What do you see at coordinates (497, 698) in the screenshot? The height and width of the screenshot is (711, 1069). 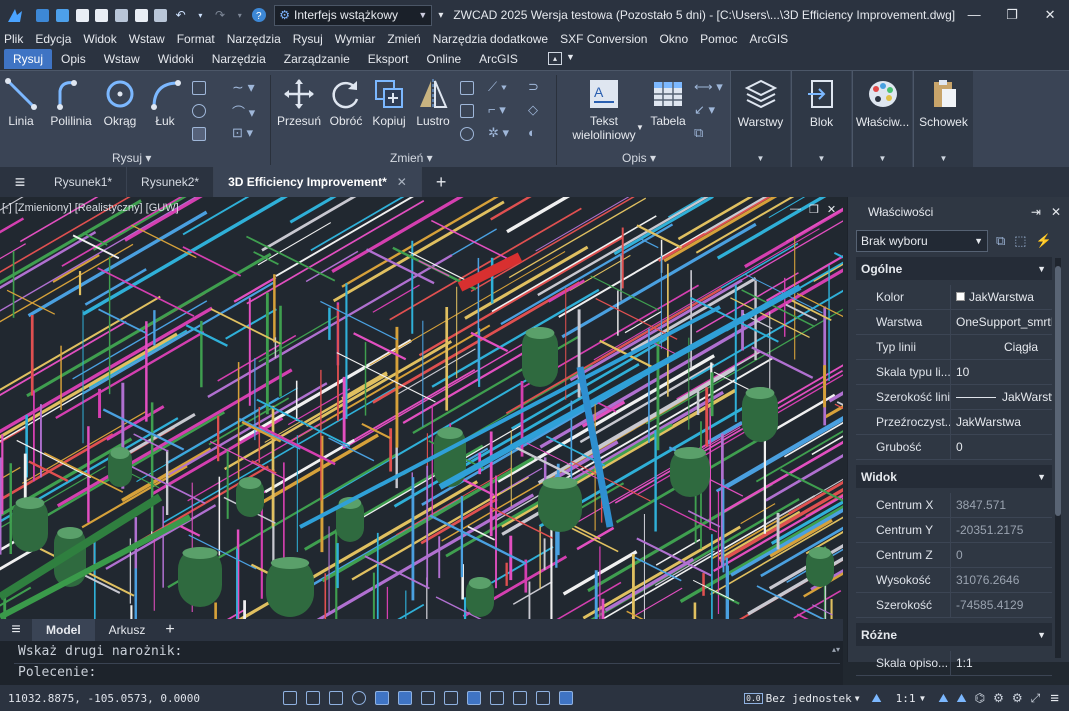 I see `quick-properties-icon` at bounding box center [497, 698].